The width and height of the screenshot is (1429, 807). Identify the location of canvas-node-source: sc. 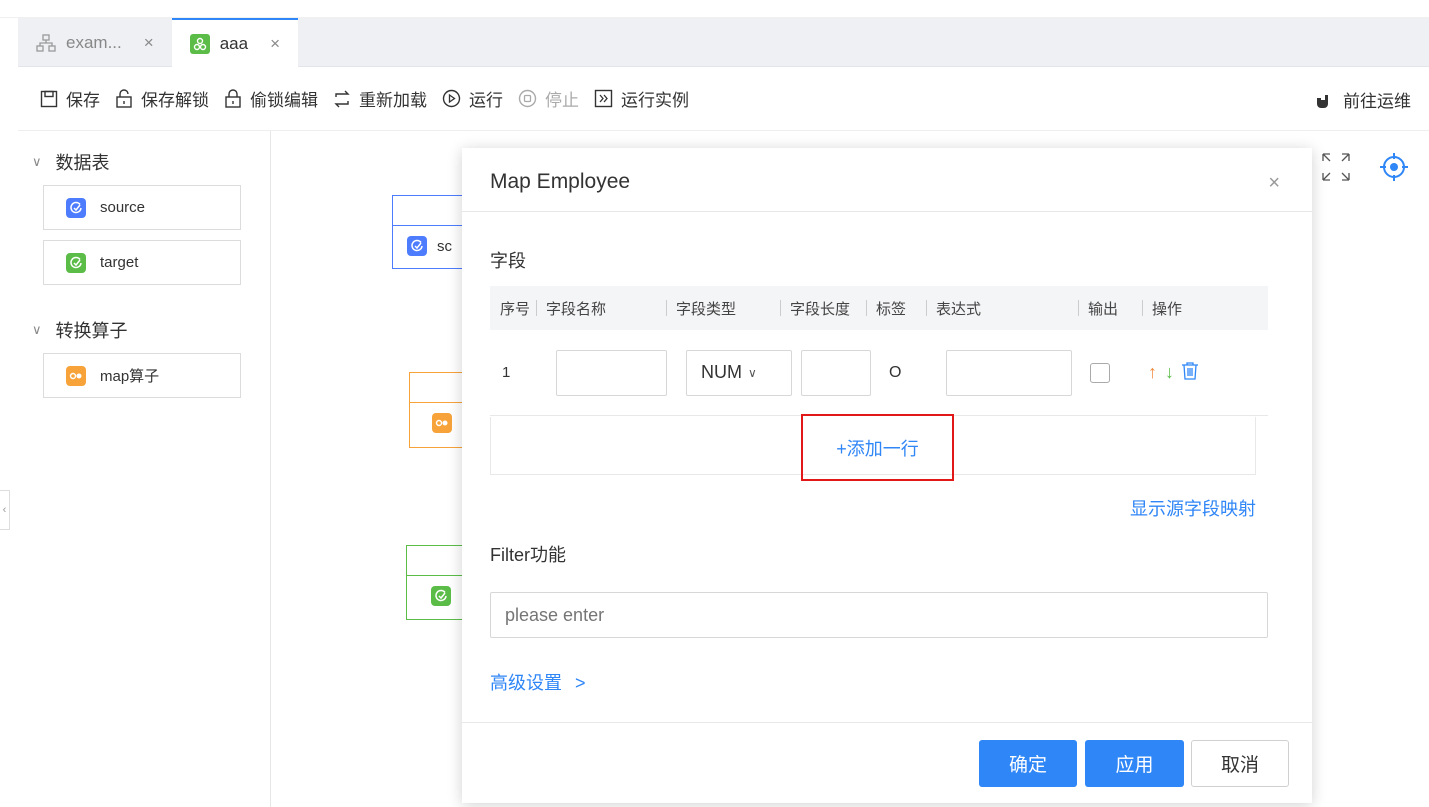
(432, 232).